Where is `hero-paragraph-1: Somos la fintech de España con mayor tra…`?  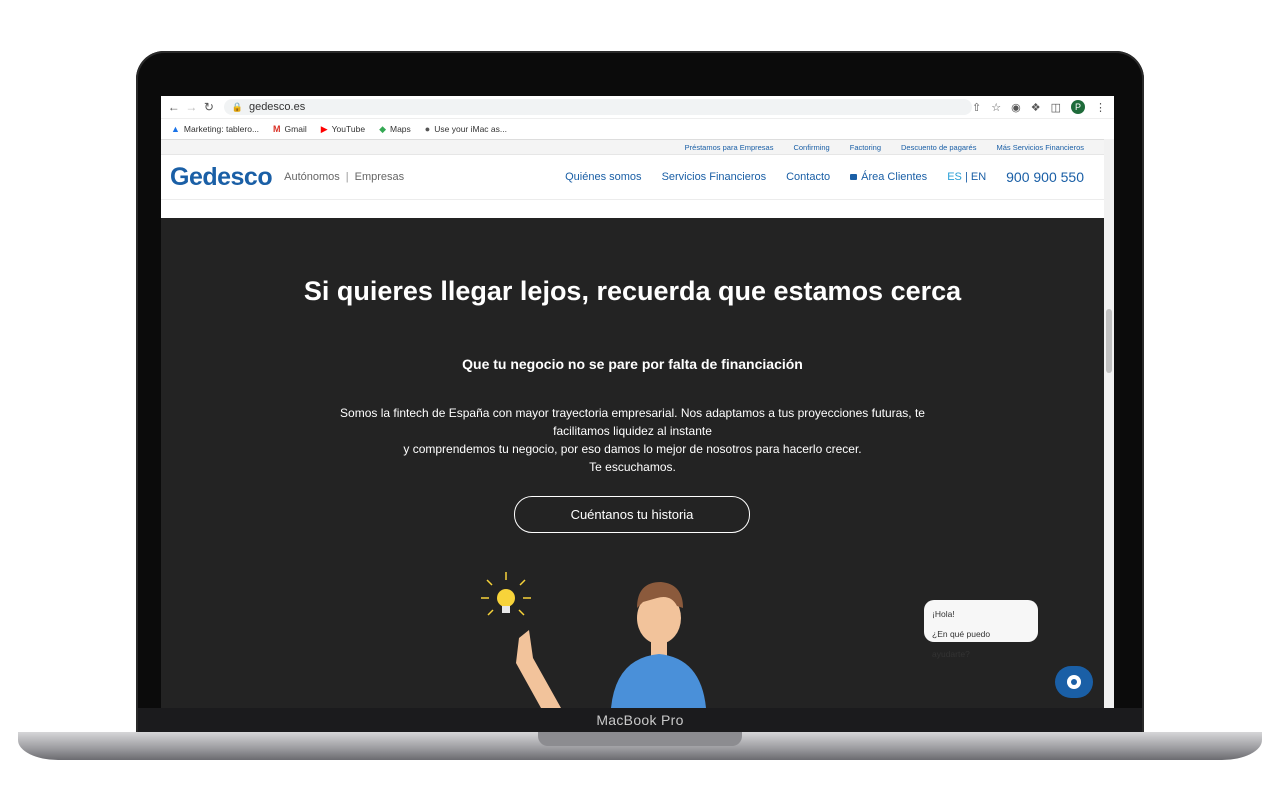
hero-paragraph-1: Somos la fintech de España con mayor tra… is located at coordinates (632, 422).